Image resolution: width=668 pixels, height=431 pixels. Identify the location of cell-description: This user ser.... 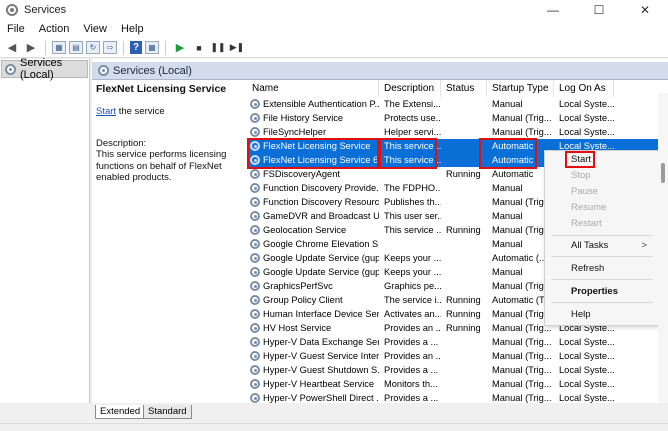
(410, 216).